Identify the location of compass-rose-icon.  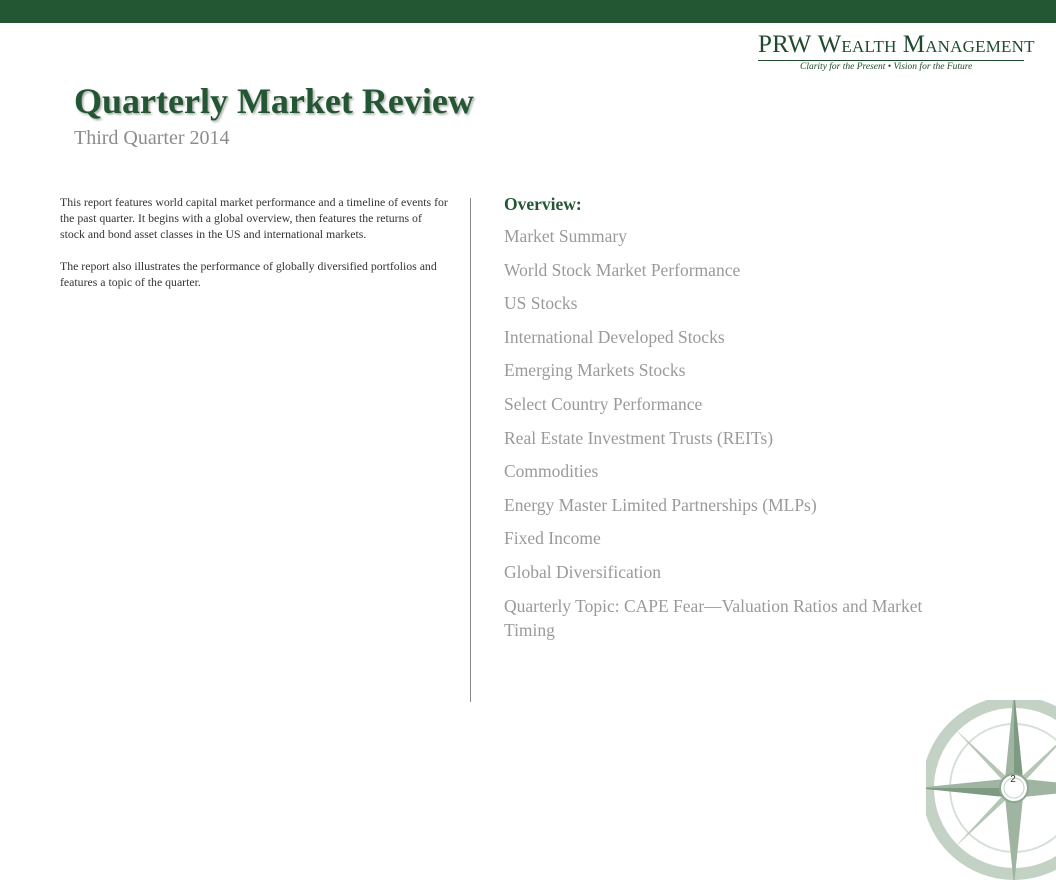
(991, 790).